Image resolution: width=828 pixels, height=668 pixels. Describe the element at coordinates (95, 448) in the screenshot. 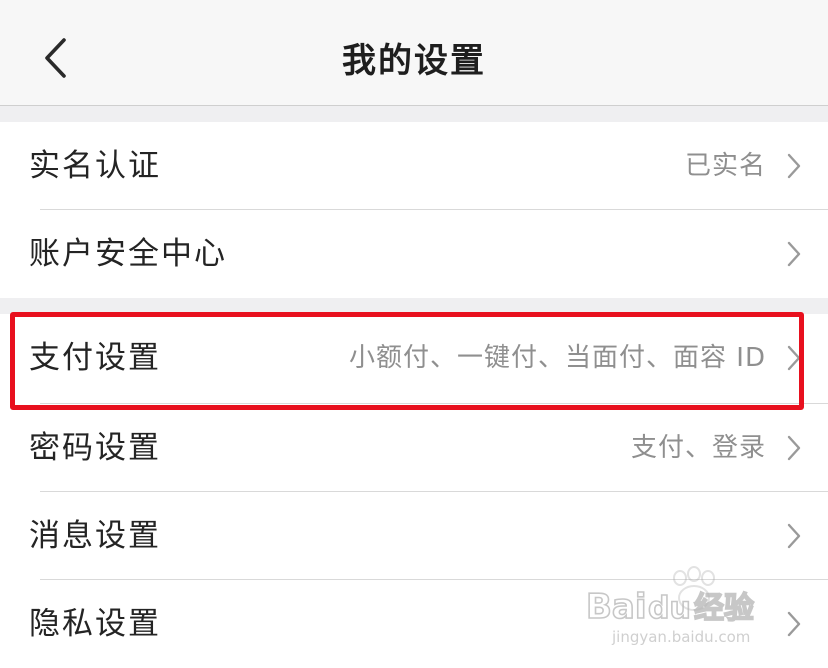

I see `row-label: 密码设置` at that location.